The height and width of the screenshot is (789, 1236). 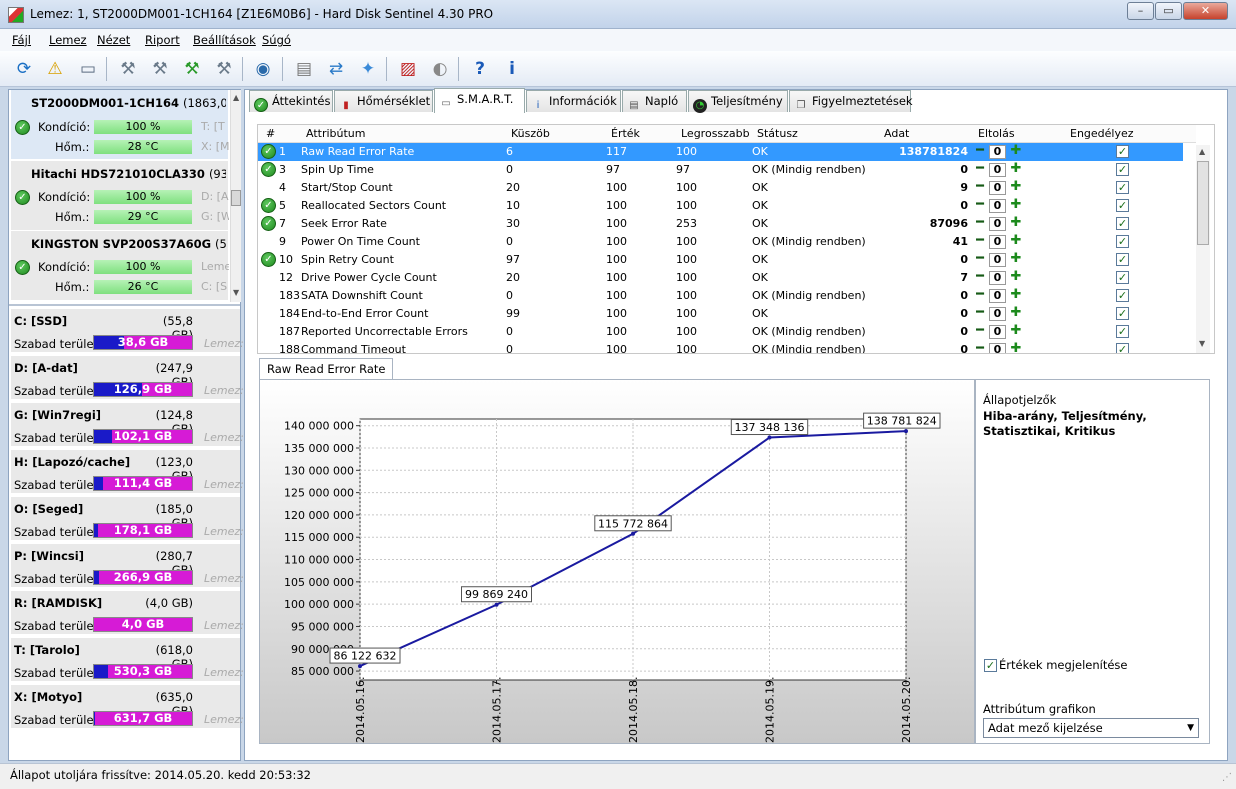 What do you see at coordinates (224, 40) in the screenshot?
I see `menu-settings: Beállítások` at bounding box center [224, 40].